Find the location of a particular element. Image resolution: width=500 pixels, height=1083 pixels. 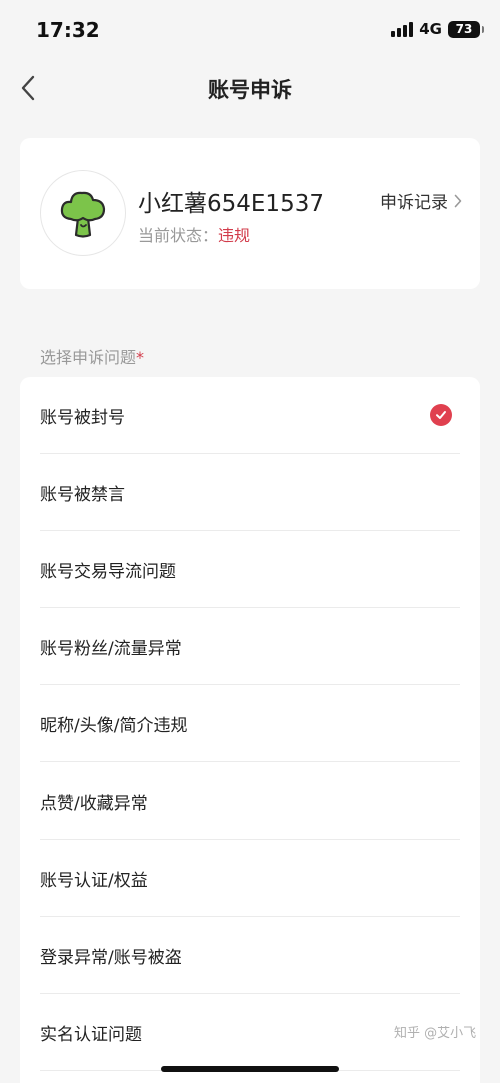

option-label: 登录异常/账号被盗 is located at coordinates (111, 958).